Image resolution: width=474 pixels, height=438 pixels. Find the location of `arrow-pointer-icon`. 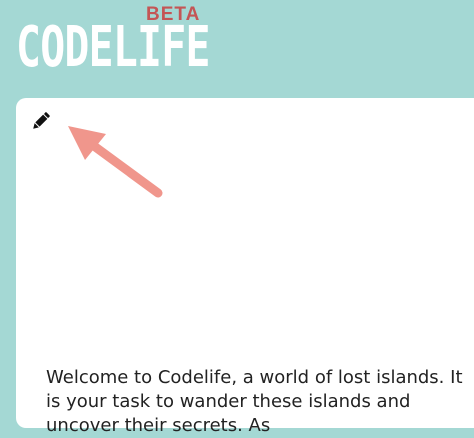

arrow-pointer-icon is located at coordinates (116, 161).